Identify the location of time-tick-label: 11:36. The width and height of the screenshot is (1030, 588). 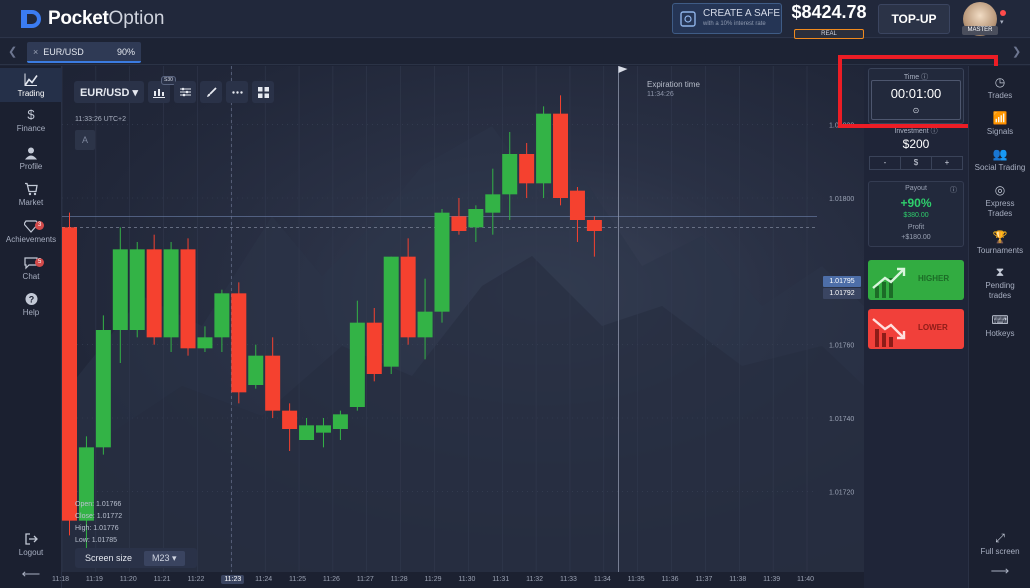
(670, 579).